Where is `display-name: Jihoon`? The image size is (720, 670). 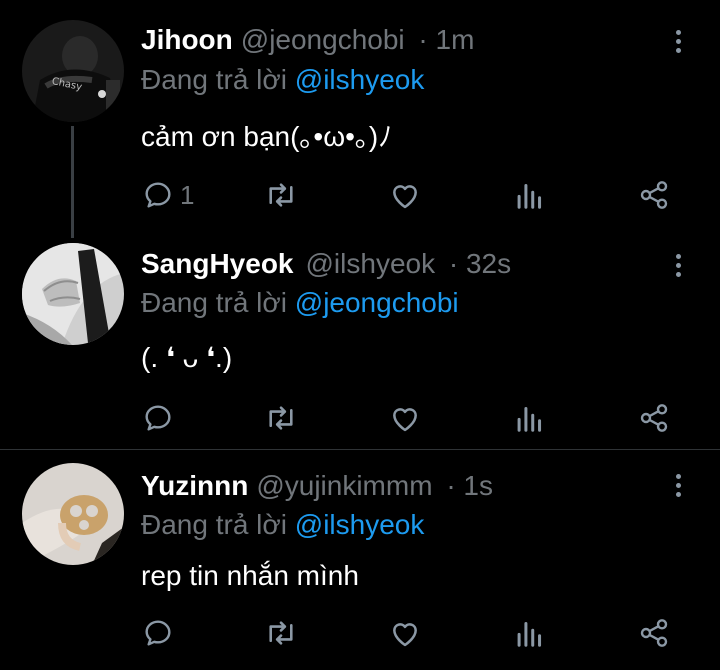 display-name: Jihoon is located at coordinates (187, 39).